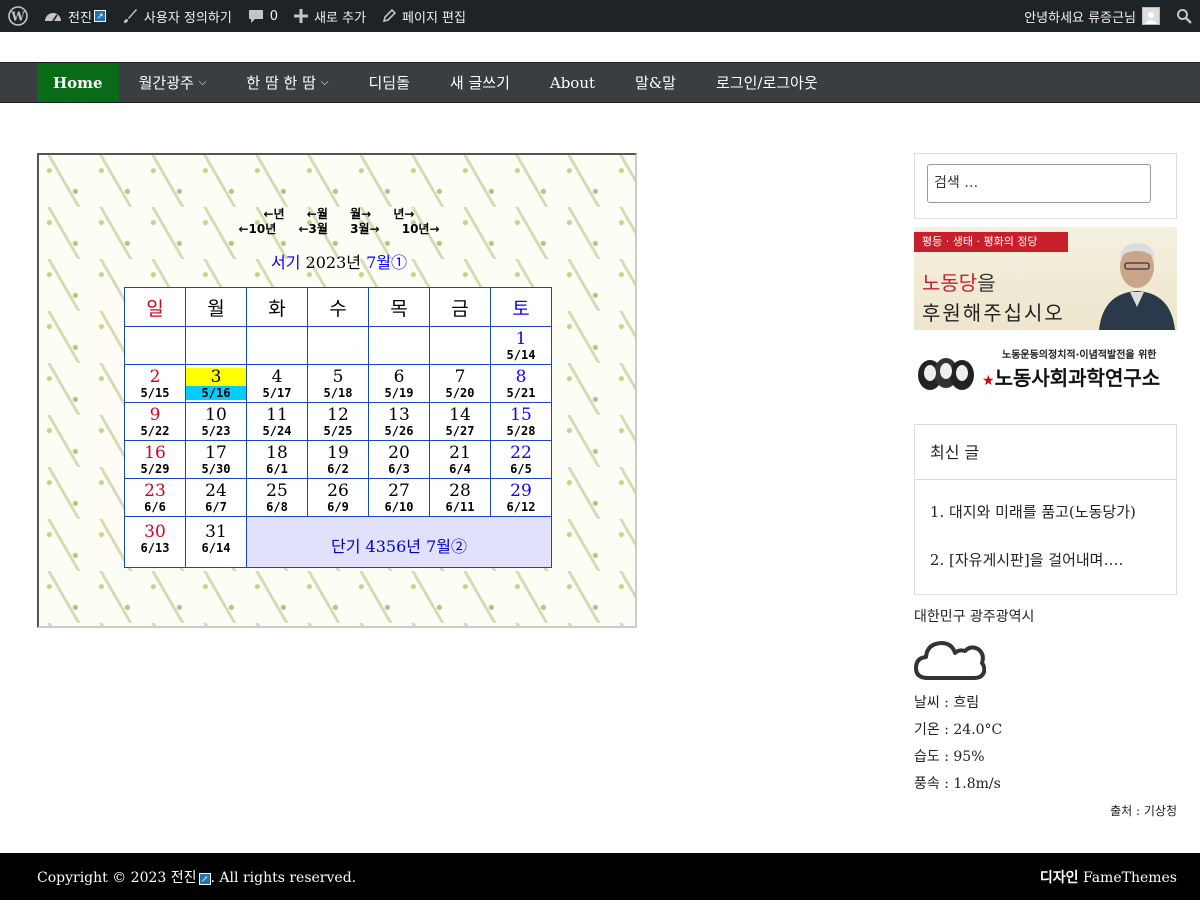 The height and width of the screenshot is (900, 1200). What do you see at coordinates (421, 229) in the screenshot?
I see `next-10-years-link: 10년→` at bounding box center [421, 229].